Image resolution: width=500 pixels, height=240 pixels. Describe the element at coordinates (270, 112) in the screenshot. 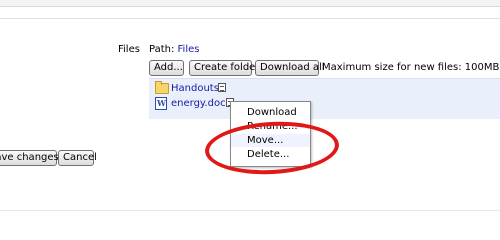

I see `menu-item-download: Download` at that location.